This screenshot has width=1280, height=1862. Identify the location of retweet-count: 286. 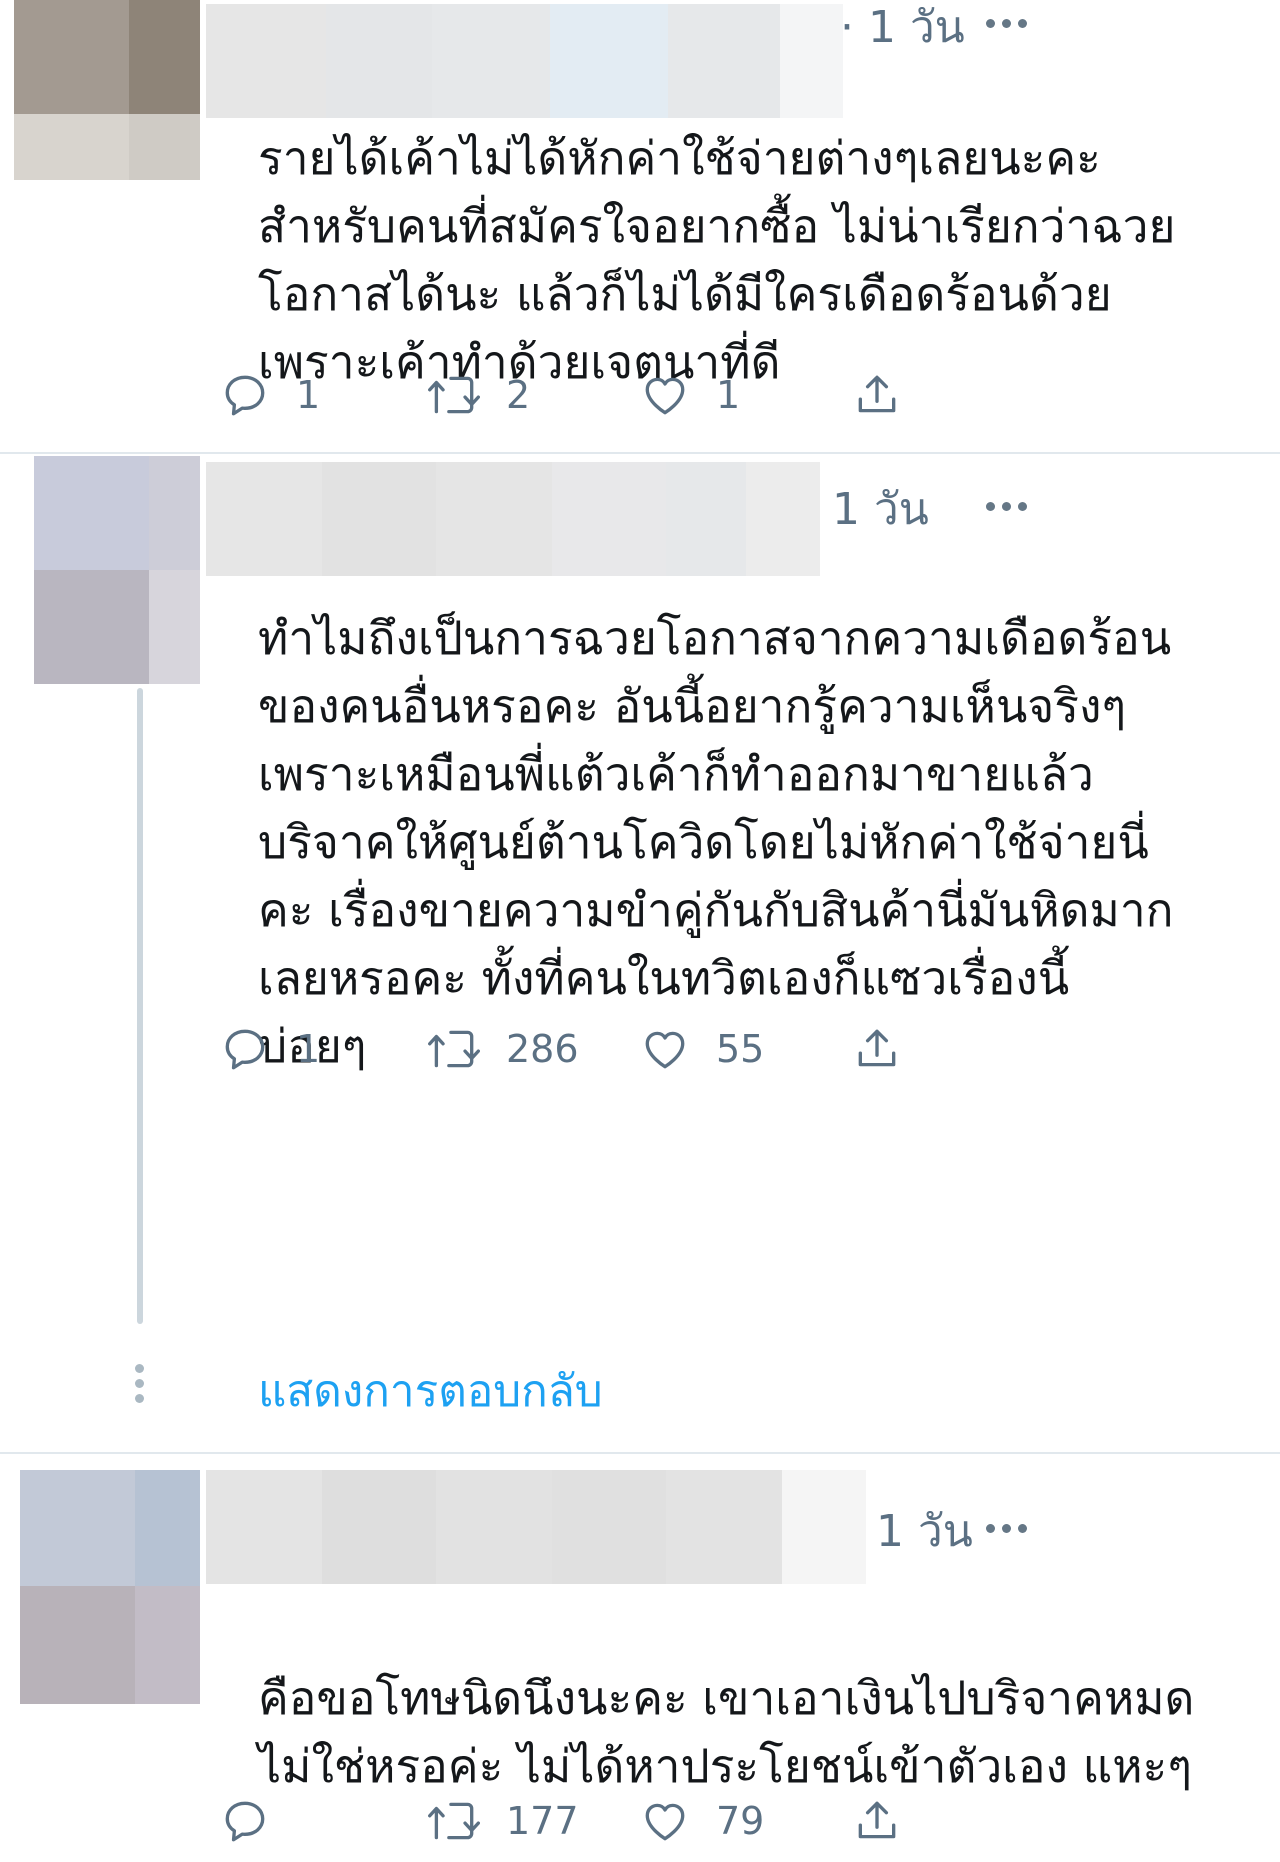
(542, 1049).